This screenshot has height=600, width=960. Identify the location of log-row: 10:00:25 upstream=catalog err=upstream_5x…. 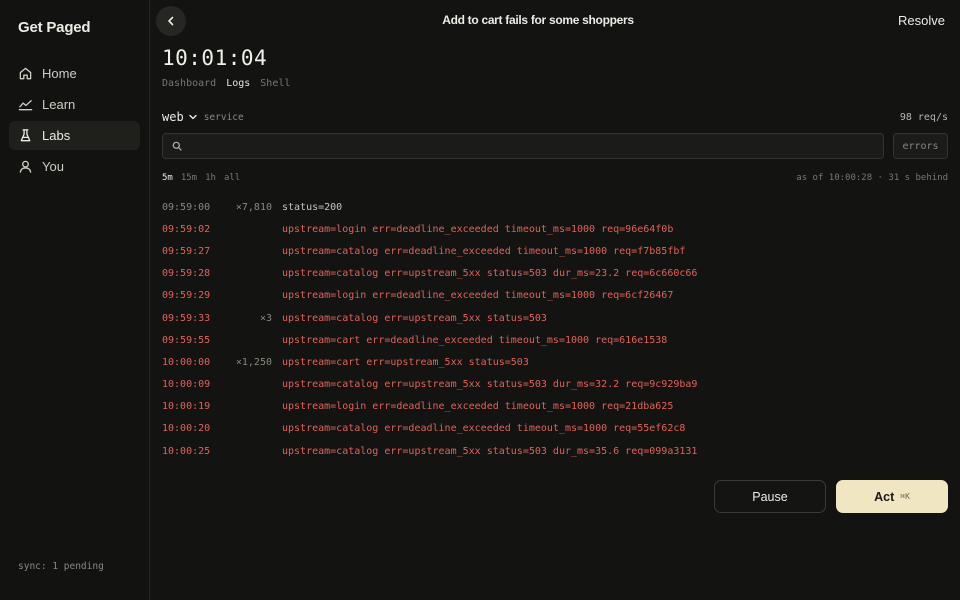
(552, 451).